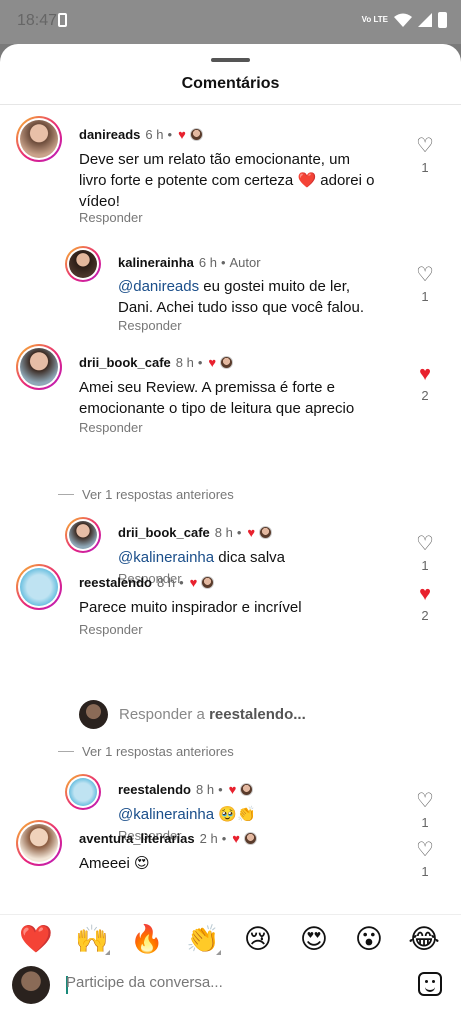 The height and width of the screenshot is (1024, 461). Describe the element at coordinates (314, 939) in the screenshot. I see `emoji-heart-eyes: 😍` at that location.